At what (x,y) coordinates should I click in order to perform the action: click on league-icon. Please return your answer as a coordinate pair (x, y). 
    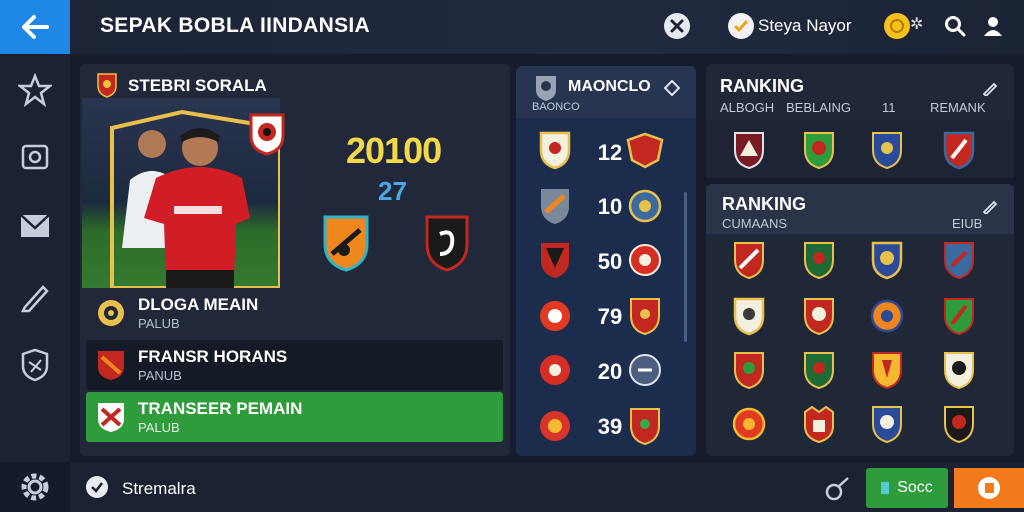
    Looking at the image, I should click on (546, 88).